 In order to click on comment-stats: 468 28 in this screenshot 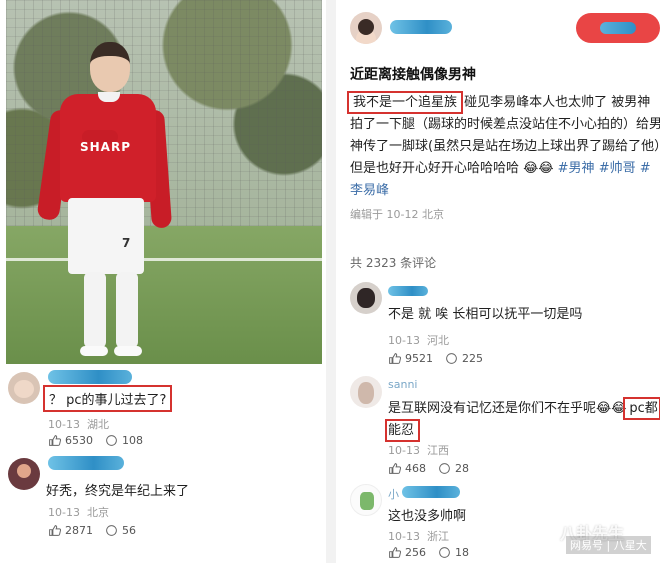, I will do `click(428, 468)`.